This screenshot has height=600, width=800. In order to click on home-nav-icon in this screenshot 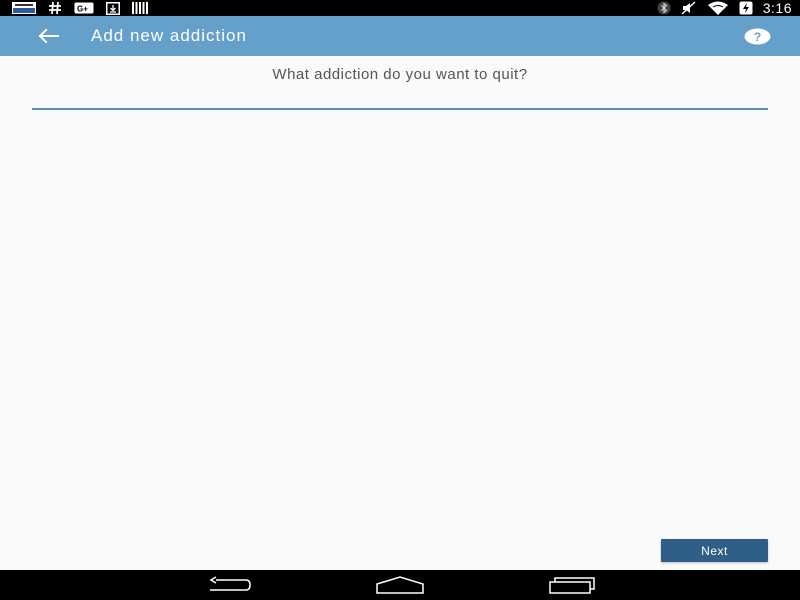, I will do `click(400, 585)`.